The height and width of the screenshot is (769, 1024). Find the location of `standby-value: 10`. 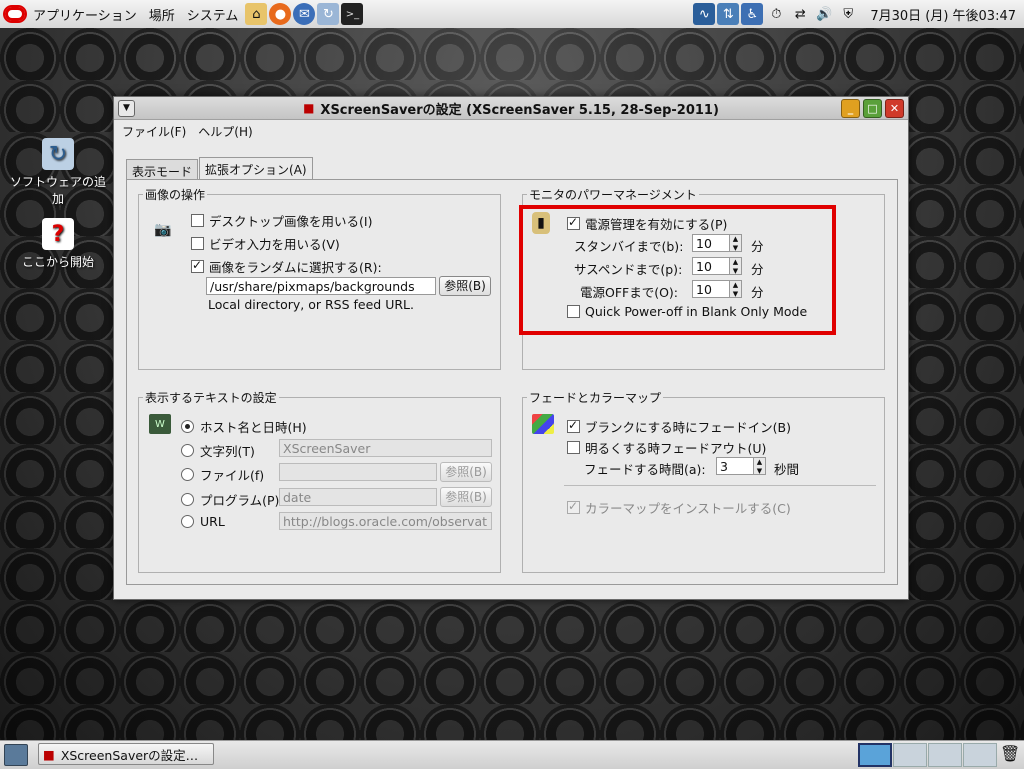

standby-value: 10 is located at coordinates (711, 243).